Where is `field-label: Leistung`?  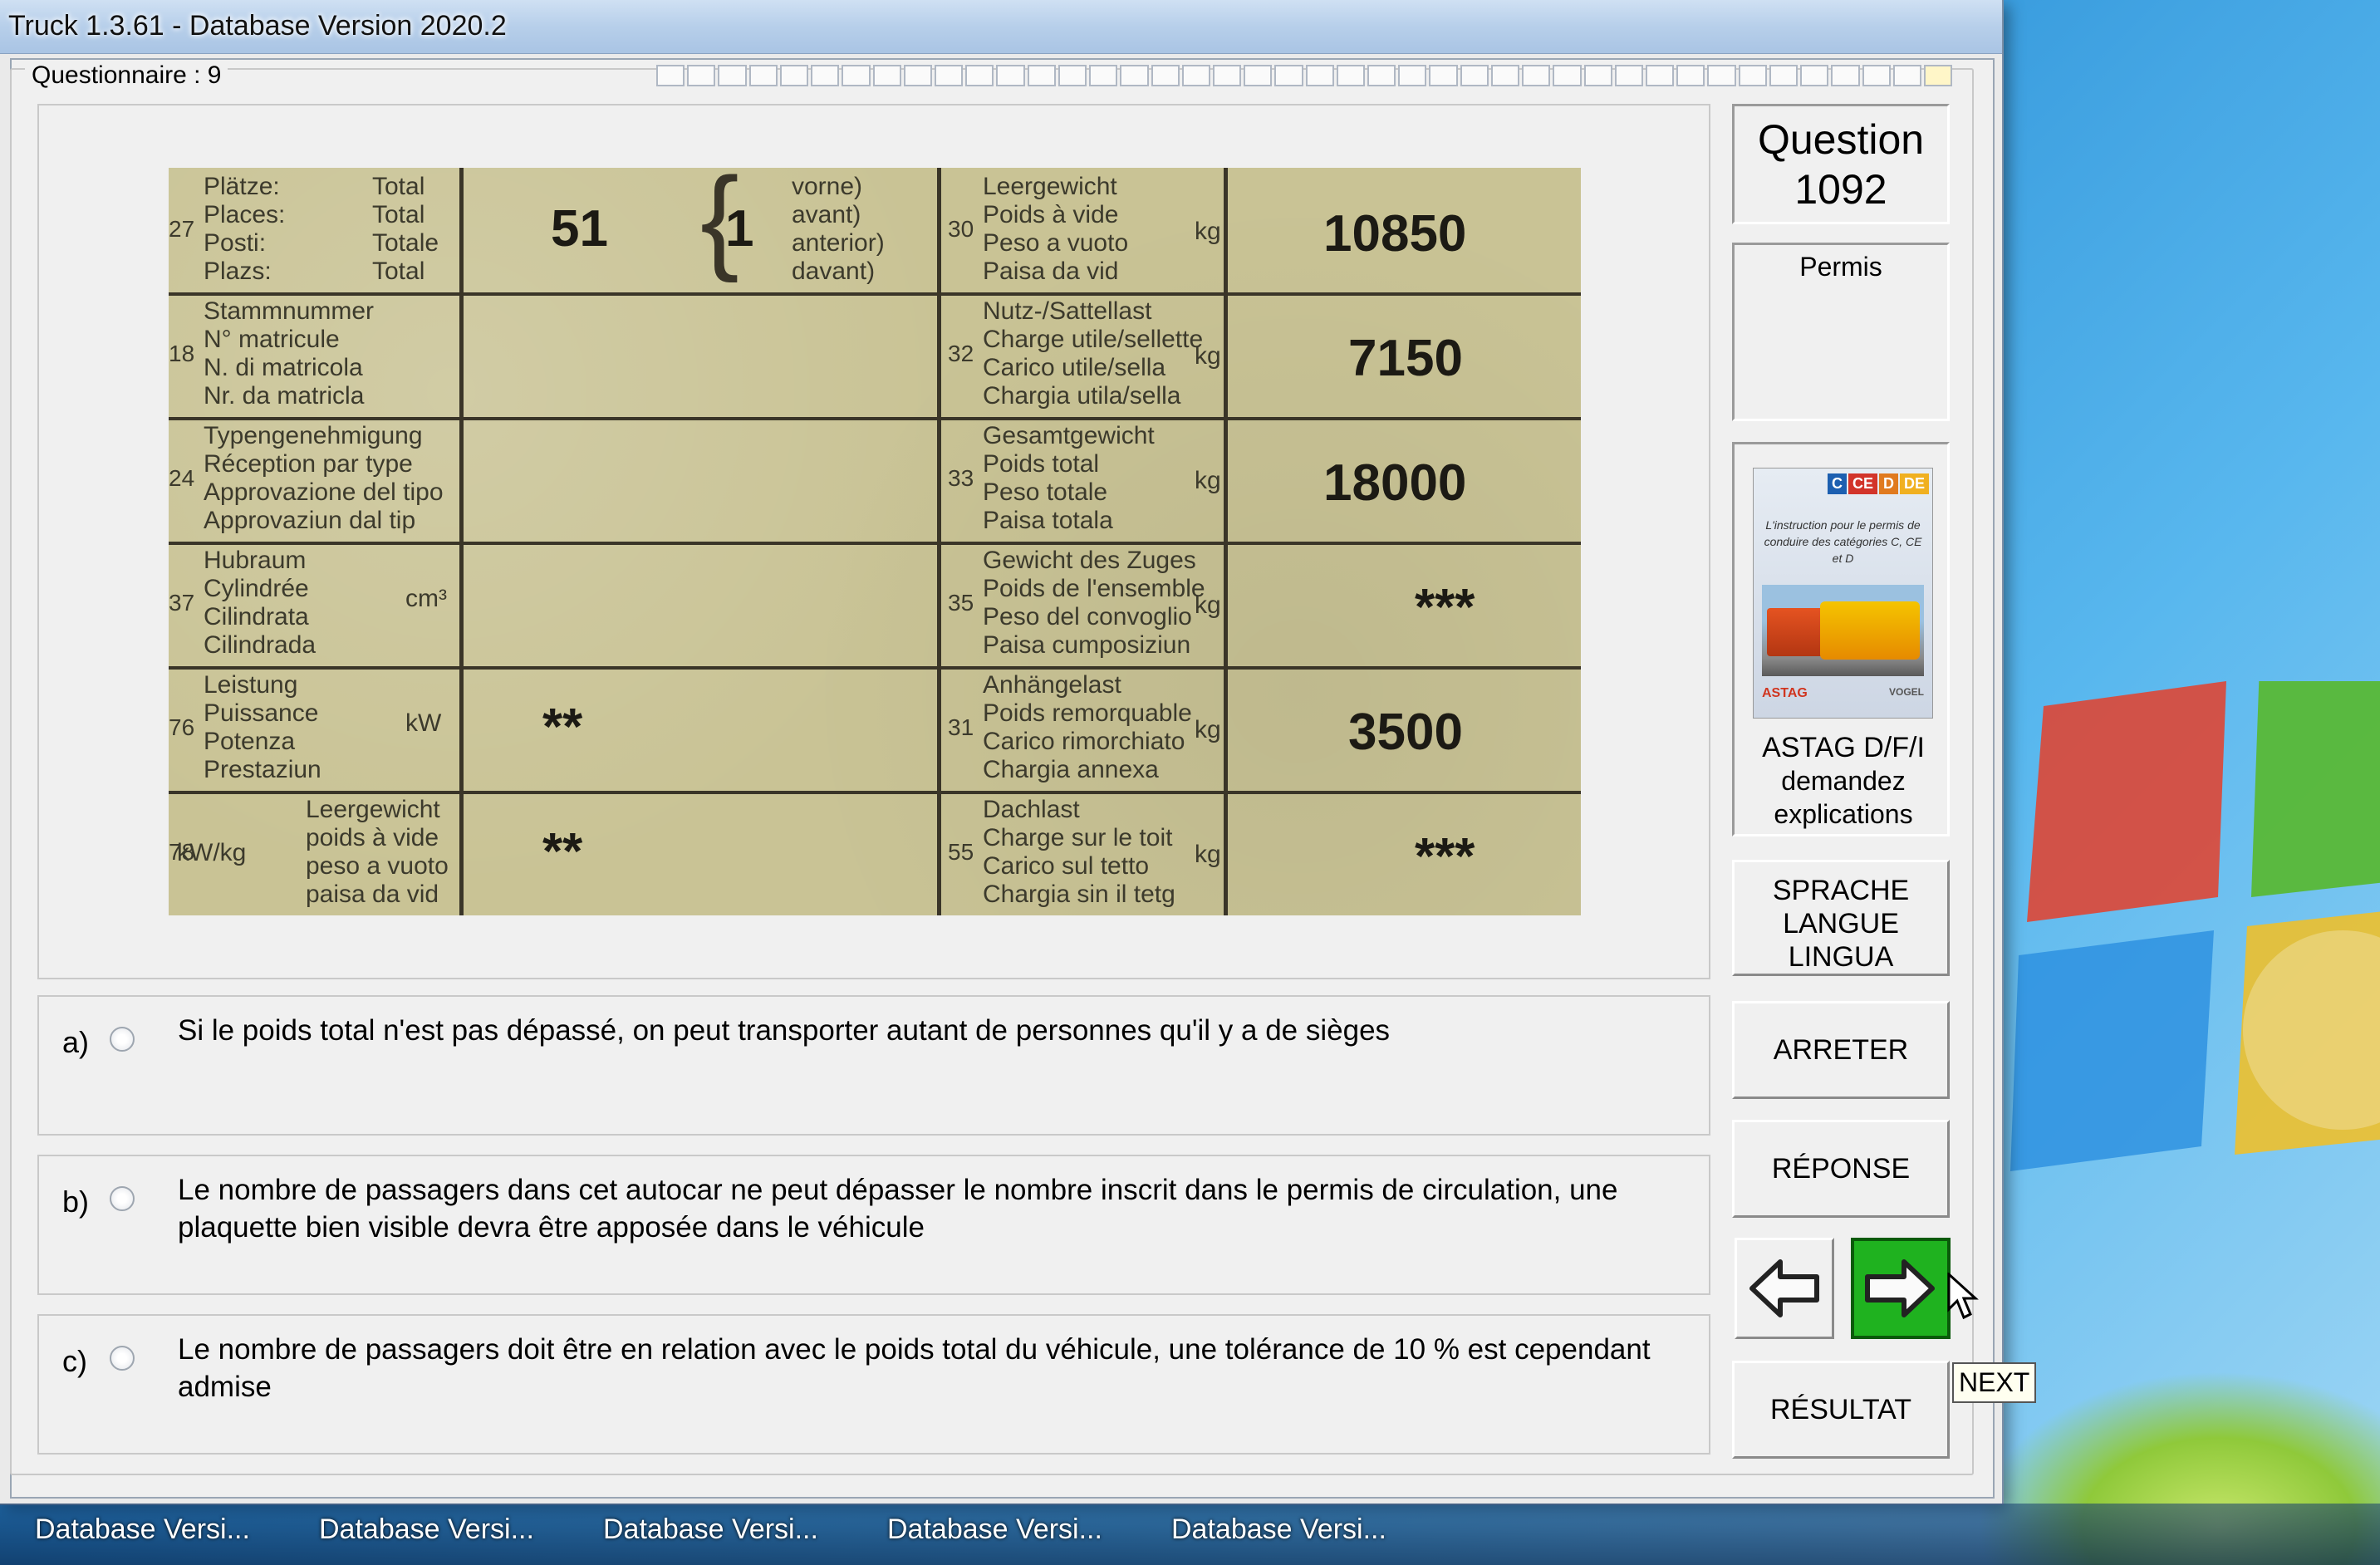 field-label: Leistung is located at coordinates (251, 685).